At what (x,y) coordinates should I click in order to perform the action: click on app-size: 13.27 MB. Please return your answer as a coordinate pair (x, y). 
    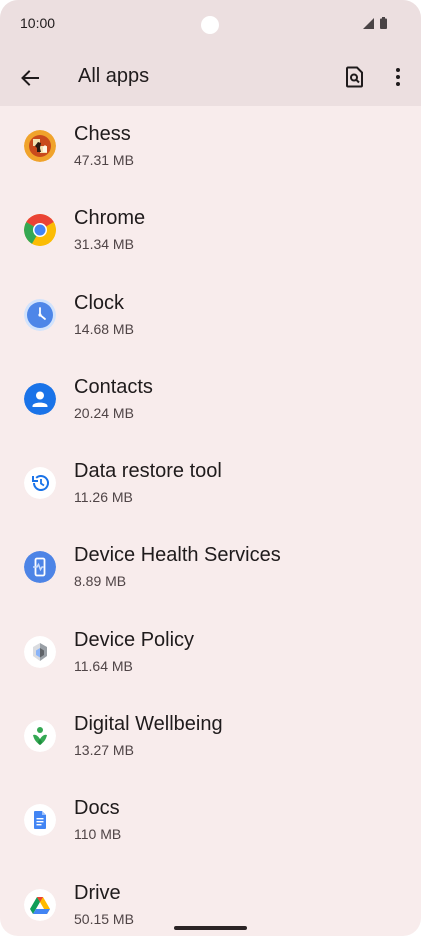
    Looking at the image, I should click on (104, 750).